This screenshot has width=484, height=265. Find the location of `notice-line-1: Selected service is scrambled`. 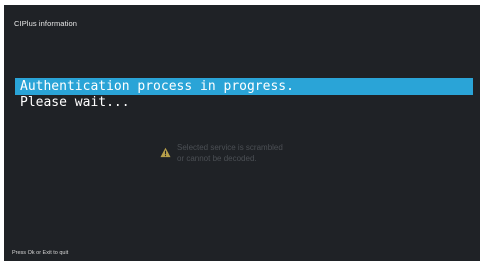

notice-line-1: Selected service is scrambled is located at coordinates (230, 147).